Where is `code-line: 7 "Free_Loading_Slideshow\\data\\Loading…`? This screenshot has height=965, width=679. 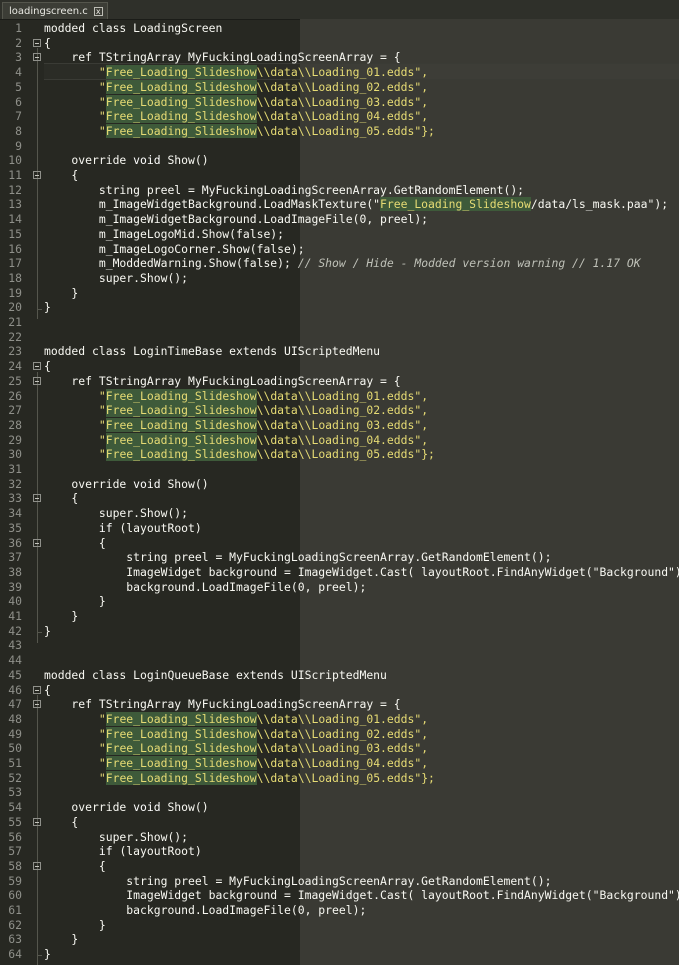
code-line: 7 "Free_Loading_Slideshow\\data\\Loading… is located at coordinates (339, 116).